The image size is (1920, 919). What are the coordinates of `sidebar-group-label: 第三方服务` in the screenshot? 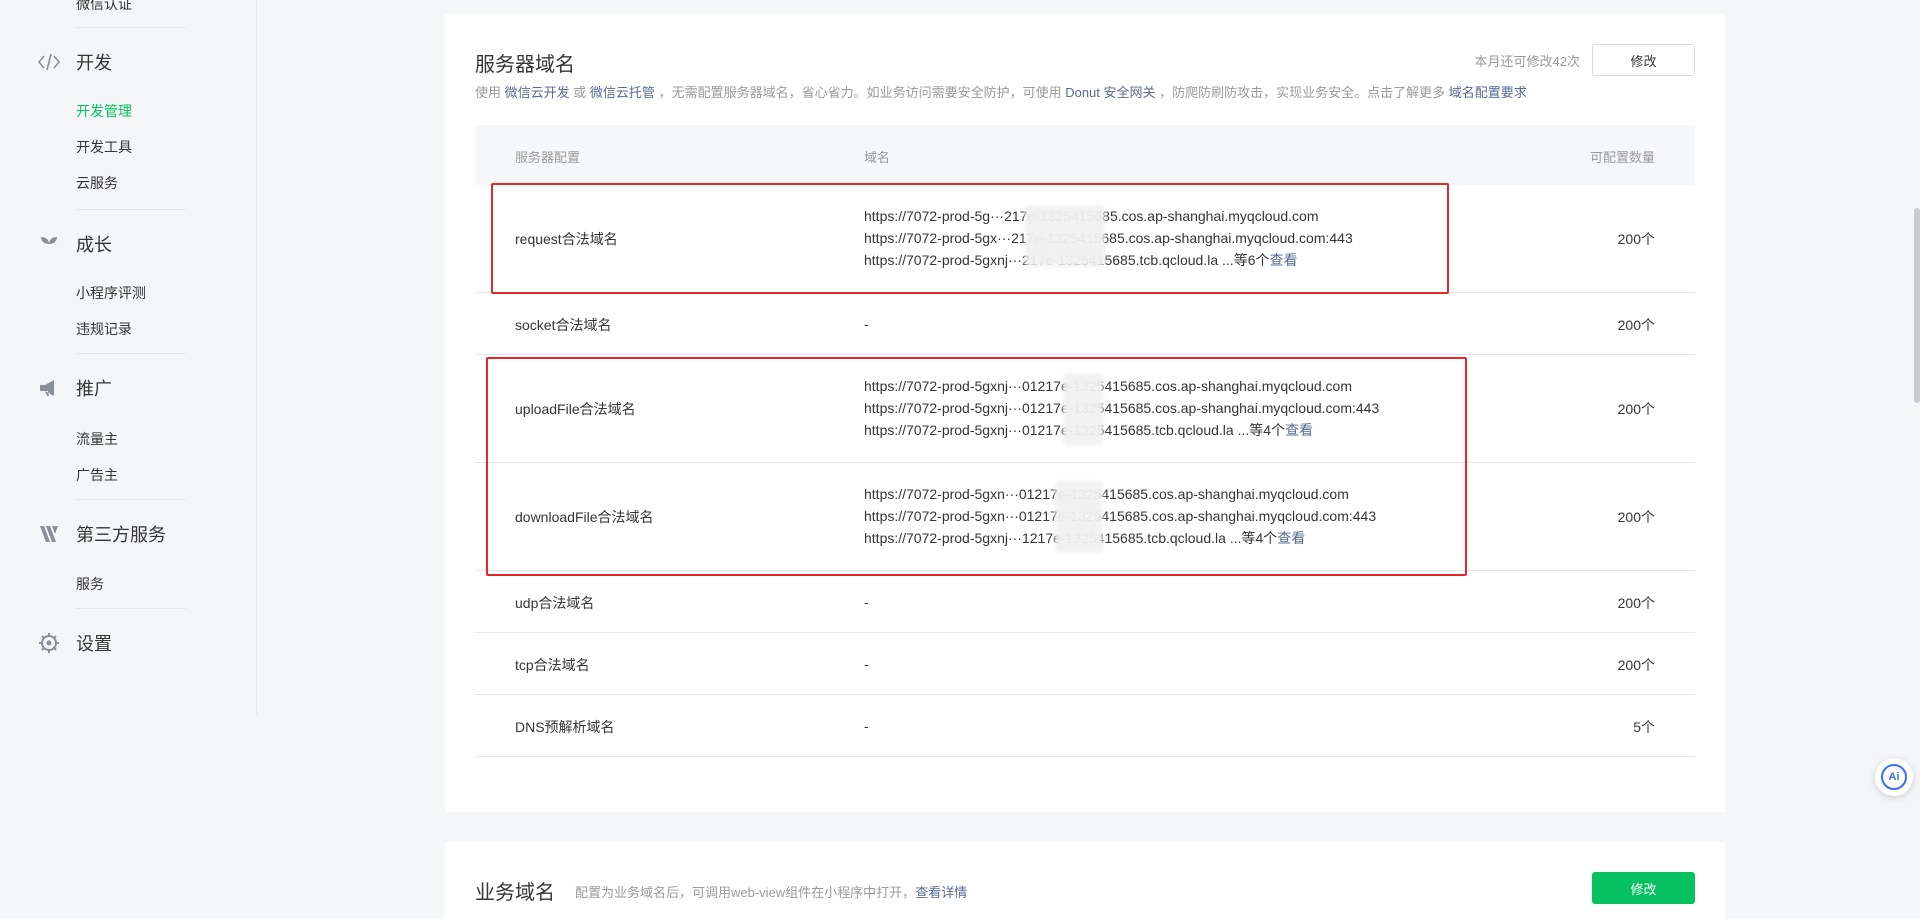 It's located at (121, 535).